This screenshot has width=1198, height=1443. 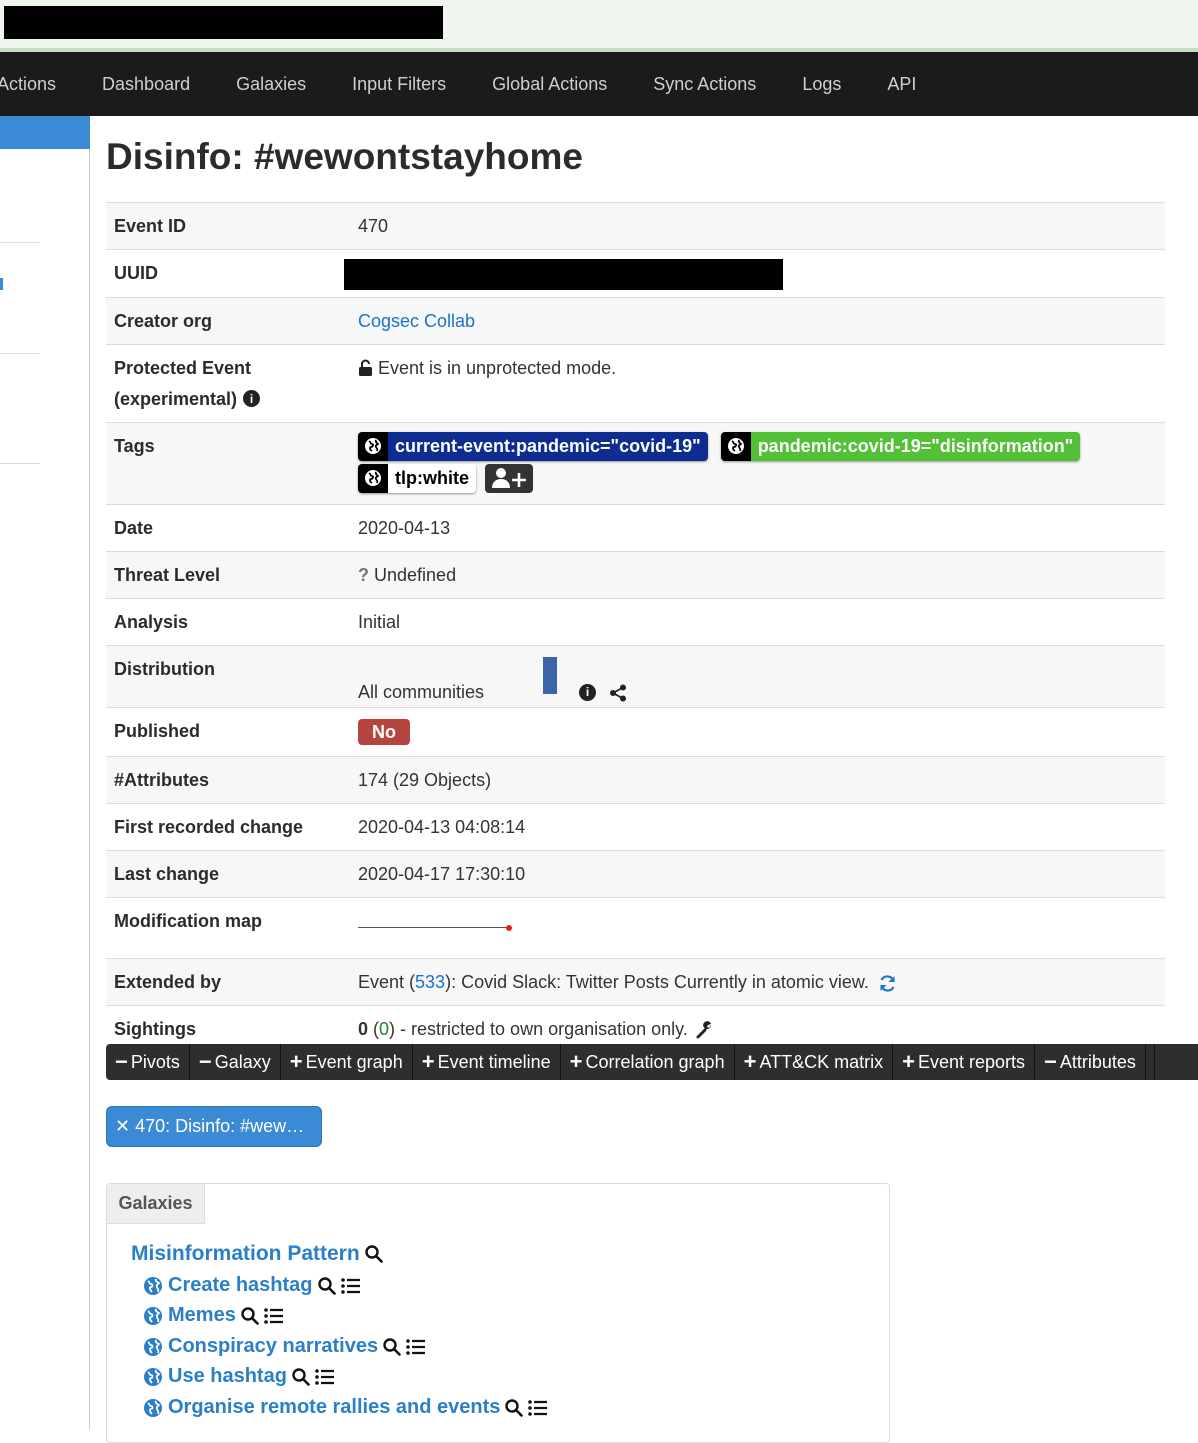 I want to click on wrench-icon, so click(x=705, y=1030).